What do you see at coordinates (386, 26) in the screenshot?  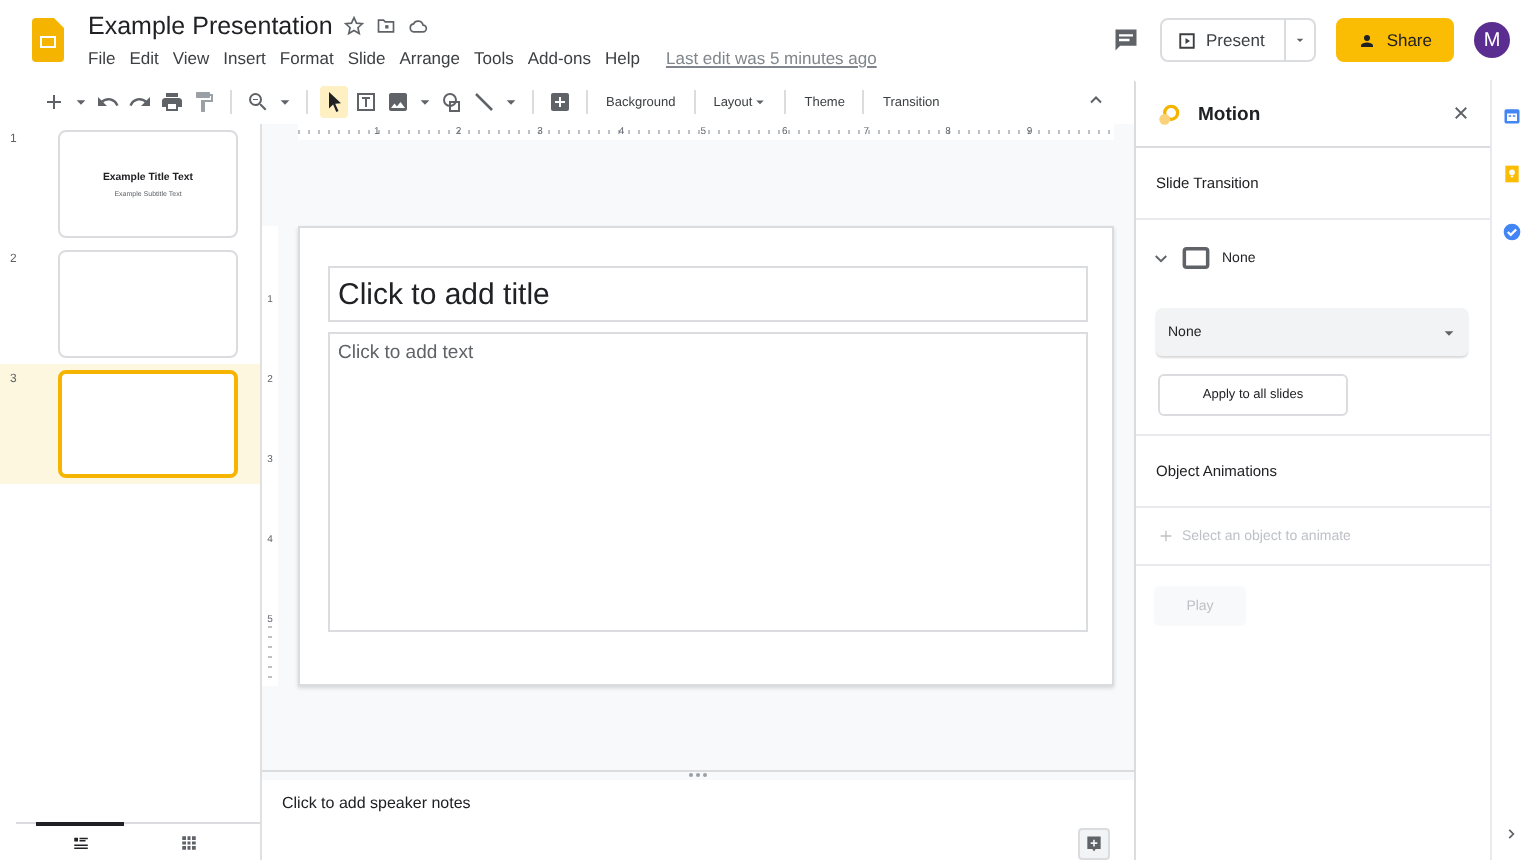 I see `folder-icon` at bounding box center [386, 26].